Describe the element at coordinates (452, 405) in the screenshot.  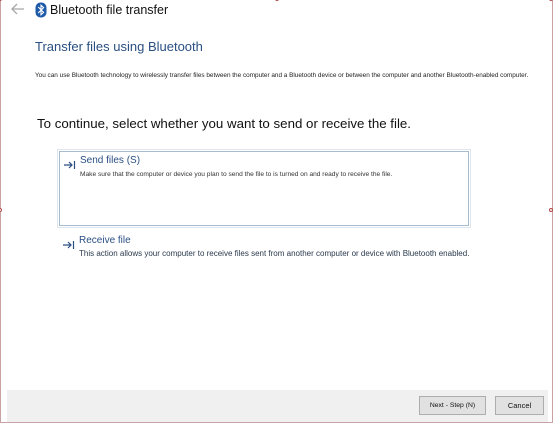
I see `next-step-button: Next - Step (N)` at that location.